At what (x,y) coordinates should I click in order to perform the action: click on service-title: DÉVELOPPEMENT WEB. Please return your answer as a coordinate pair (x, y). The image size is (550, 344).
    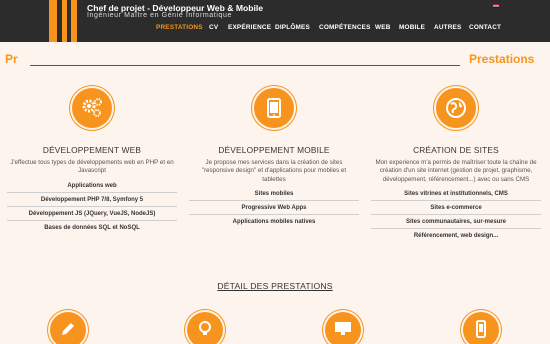
    Looking at the image, I should click on (92, 150).